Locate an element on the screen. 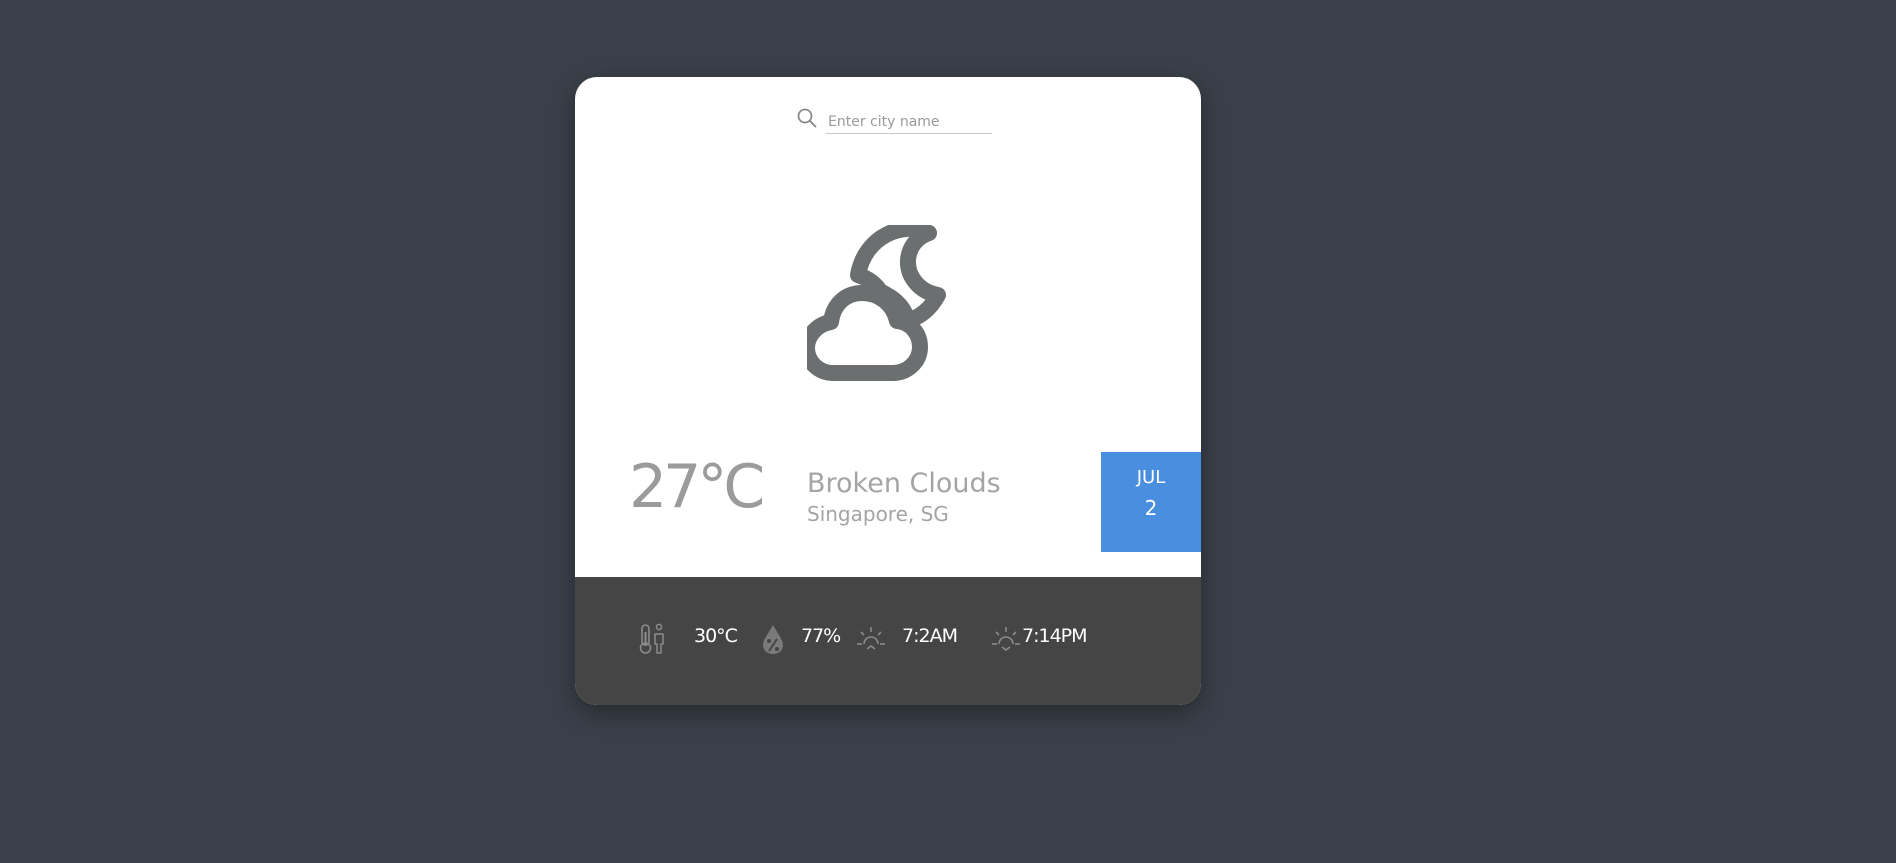 The height and width of the screenshot is (863, 1896). weather-description: Broken Clouds is located at coordinates (904, 483).